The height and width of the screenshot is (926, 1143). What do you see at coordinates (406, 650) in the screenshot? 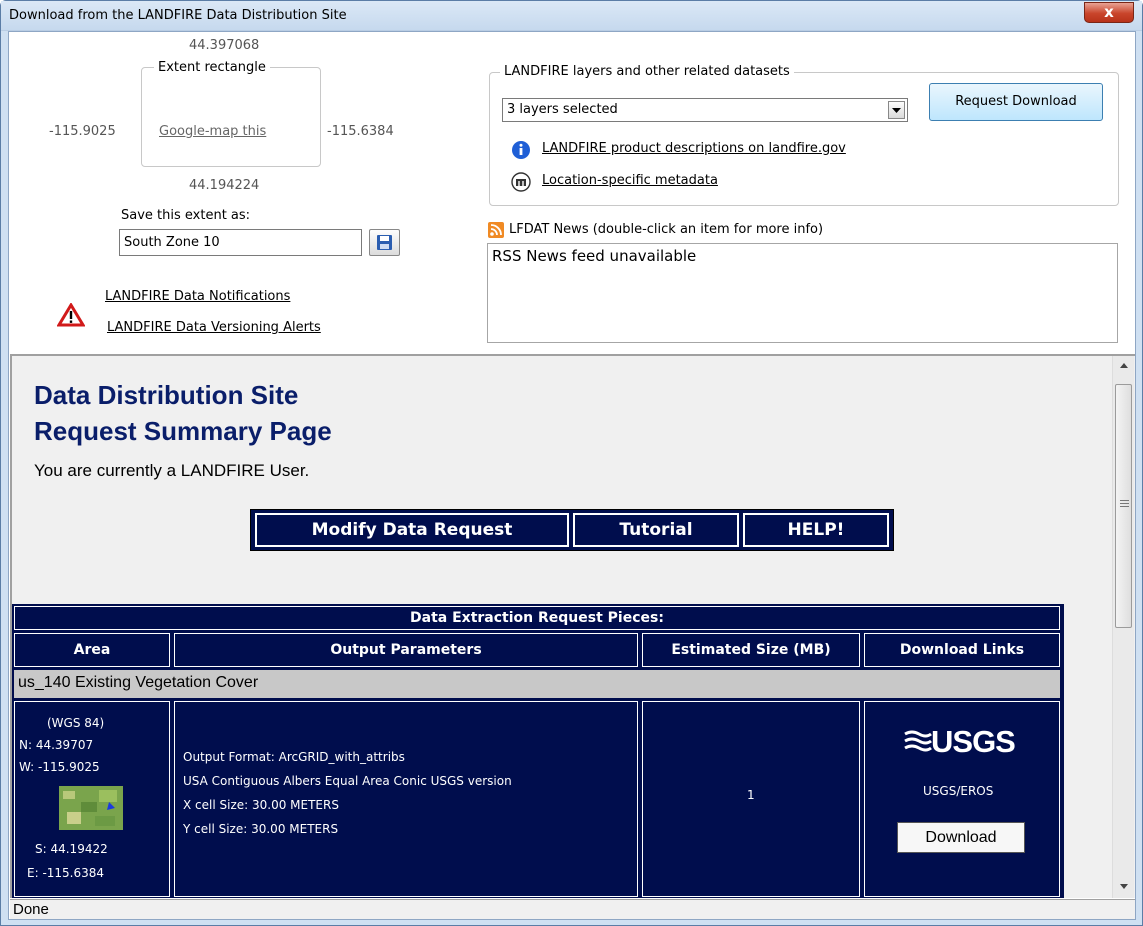
I see `header-output-parameters: Output Parameters` at bounding box center [406, 650].